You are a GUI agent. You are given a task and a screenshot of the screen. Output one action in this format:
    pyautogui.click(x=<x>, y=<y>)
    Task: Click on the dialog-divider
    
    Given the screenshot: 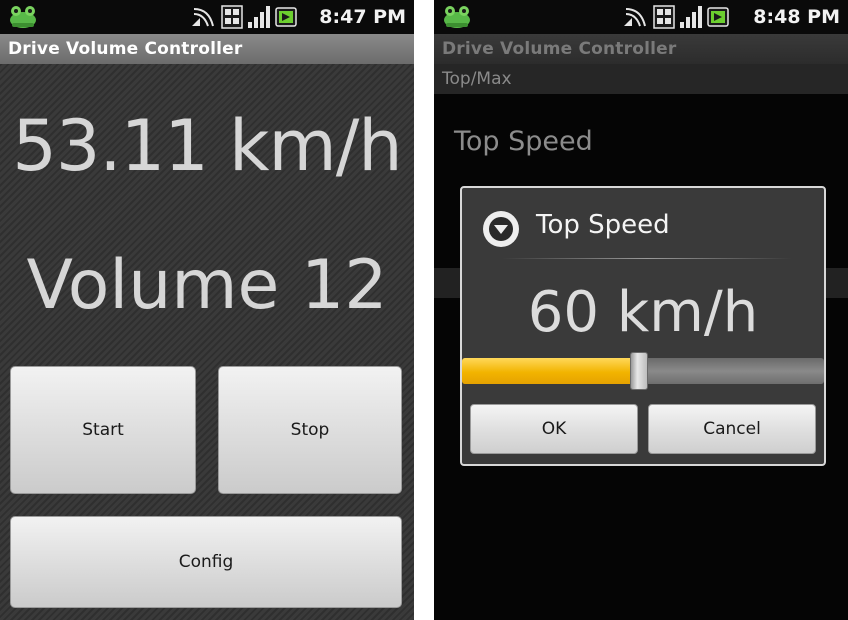 What is the action you would take?
    pyautogui.click(x=647, y=258)
    